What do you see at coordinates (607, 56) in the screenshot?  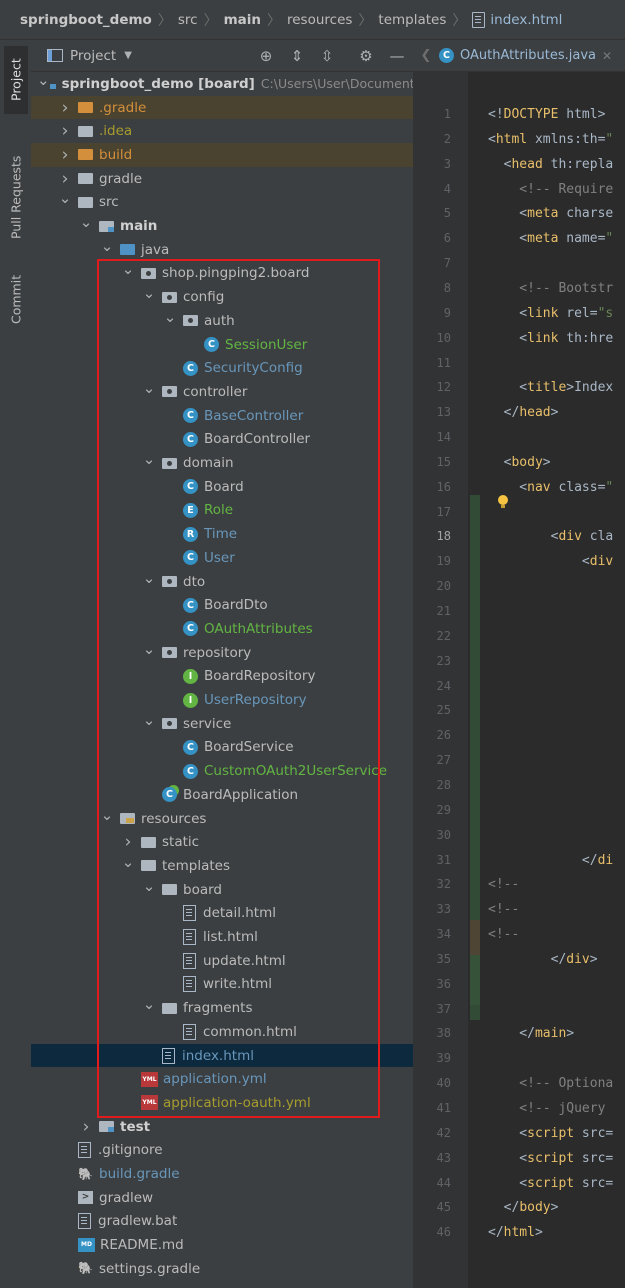 I see `close-icon: ✕` at bounding box center [607, 56].